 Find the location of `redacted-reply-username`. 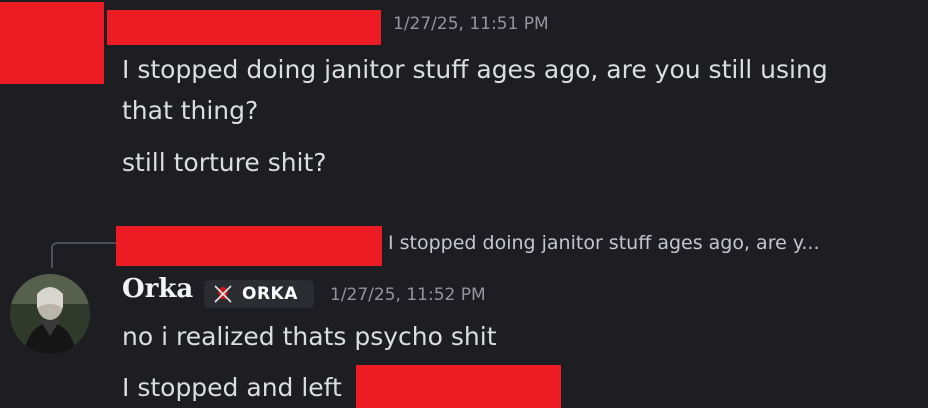

redacted-reply-username is located at coordinates (249, 246).